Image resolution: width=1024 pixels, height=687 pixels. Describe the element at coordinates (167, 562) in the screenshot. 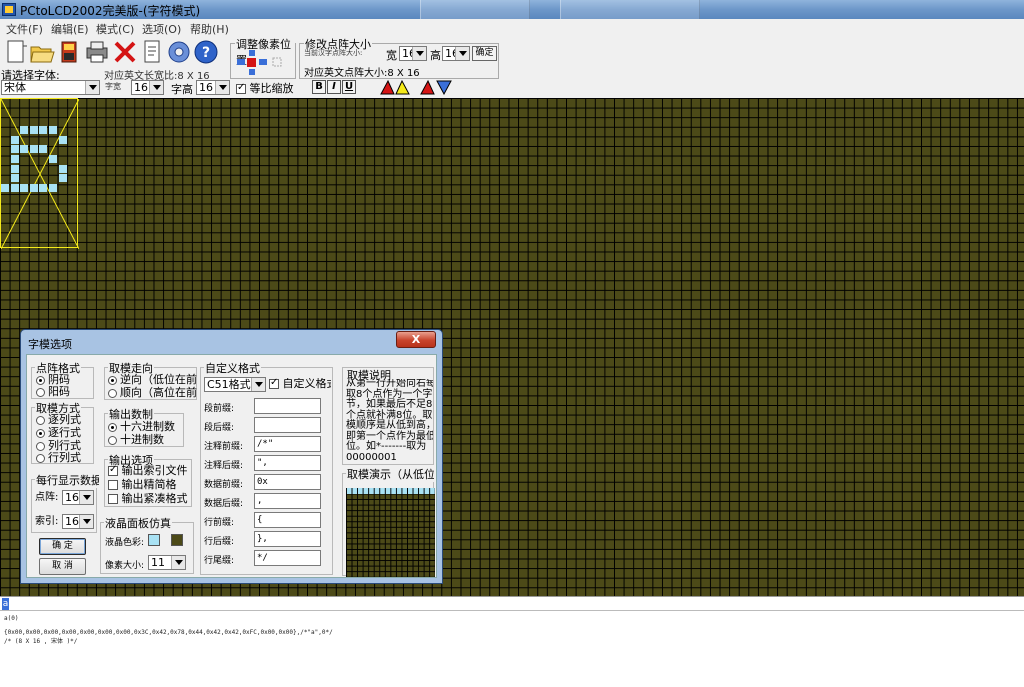

I see `pixel-size-select: 11` at that location.